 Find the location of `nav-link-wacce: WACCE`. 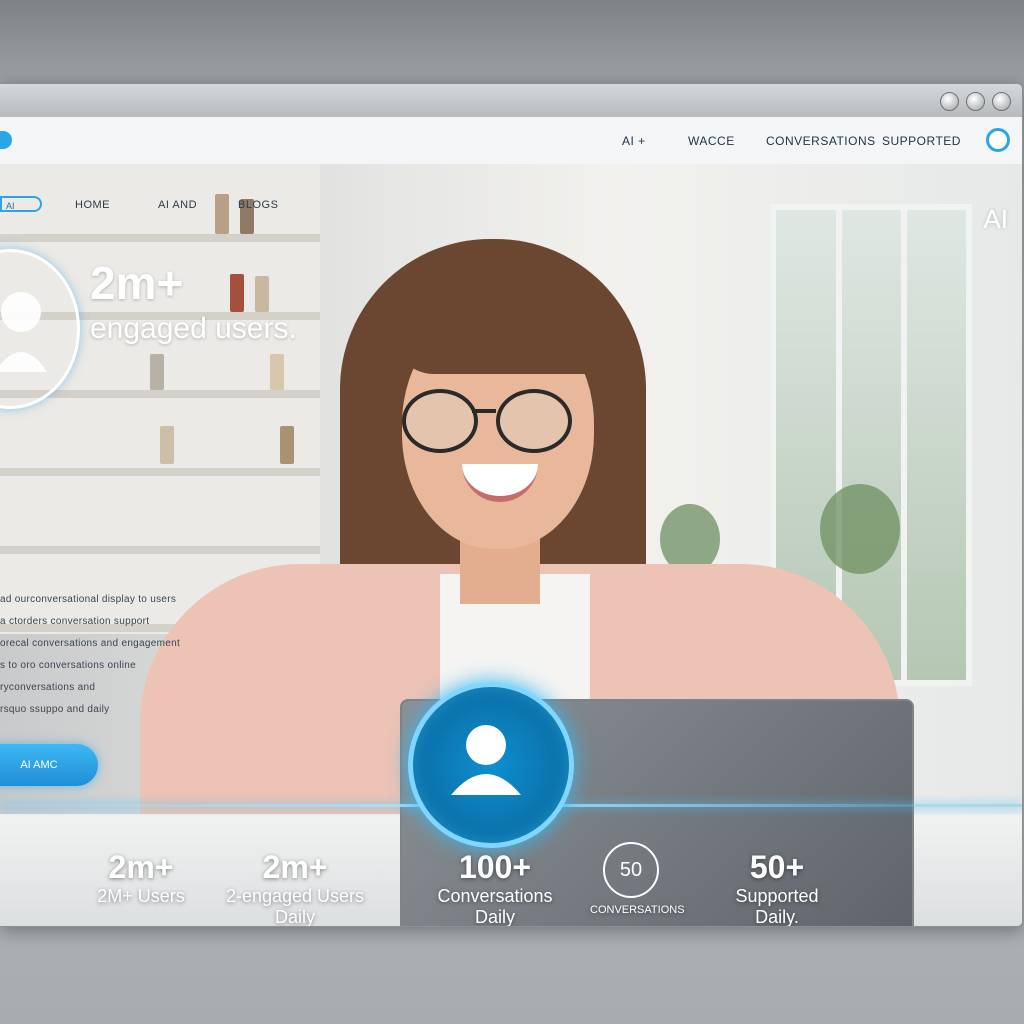

nav-link-wacce: WACCE is located at coordinates (711, 141).